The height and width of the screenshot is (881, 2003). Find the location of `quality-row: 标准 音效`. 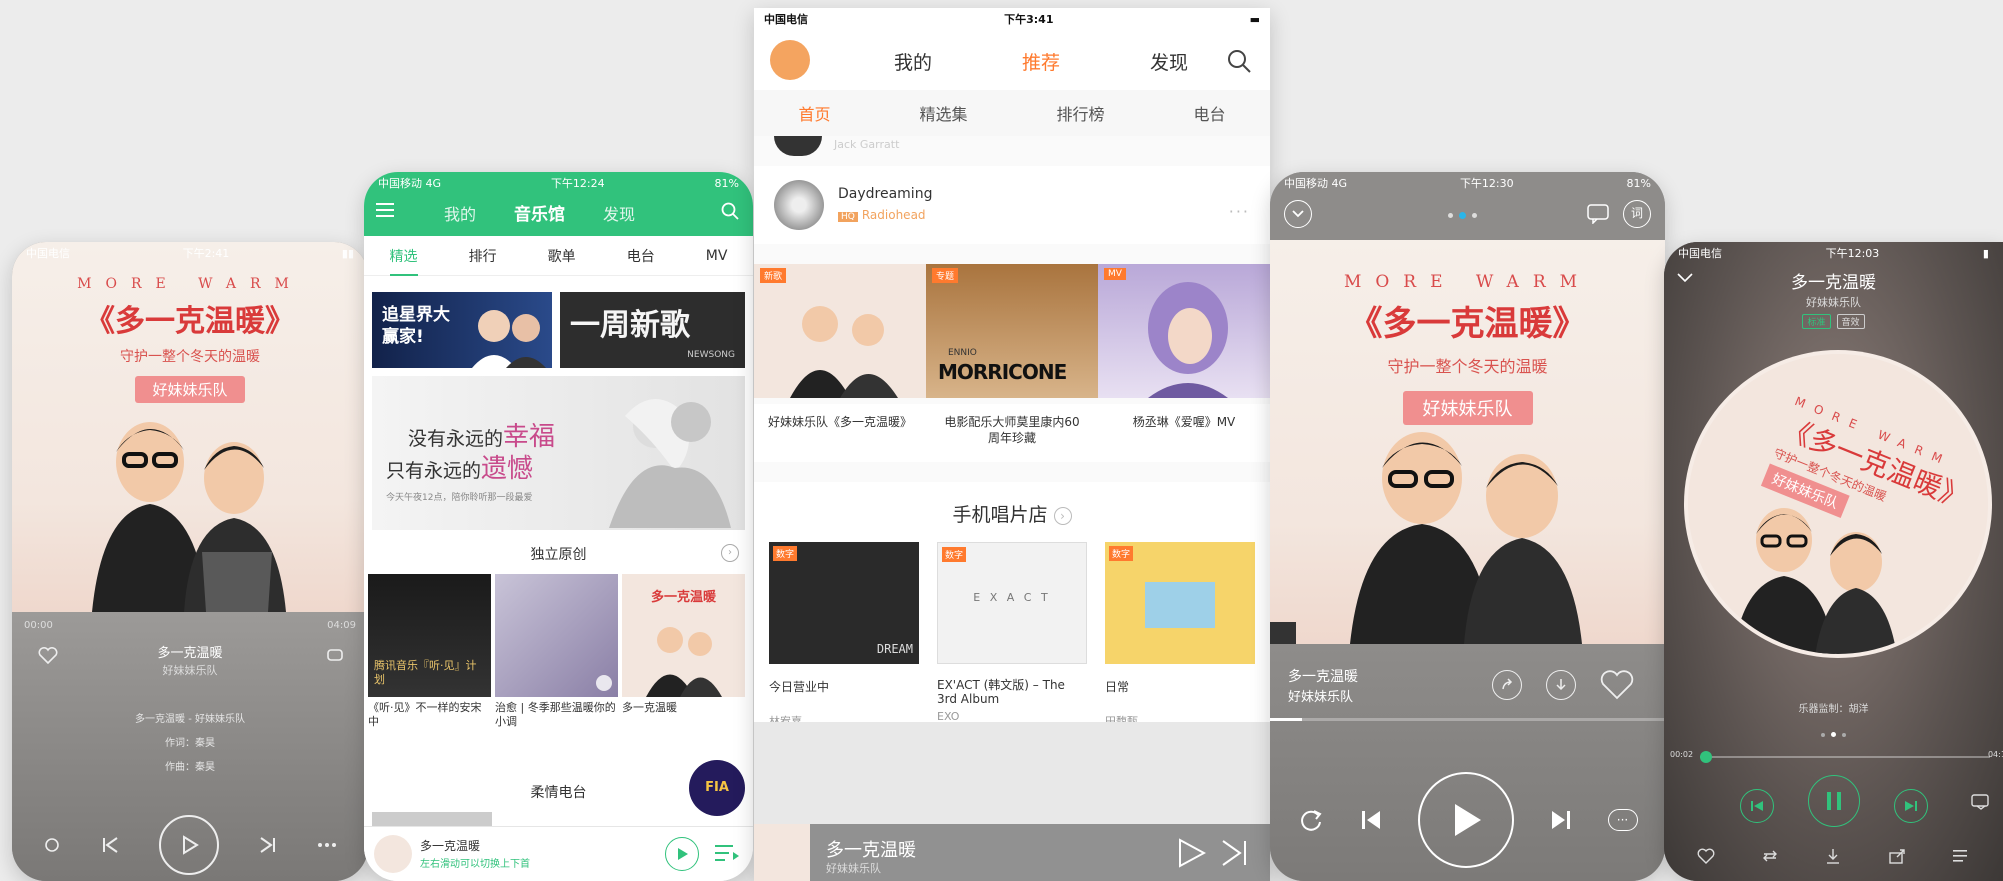

quality-row: 标准 音效 is located at coordinates (1833, 321).